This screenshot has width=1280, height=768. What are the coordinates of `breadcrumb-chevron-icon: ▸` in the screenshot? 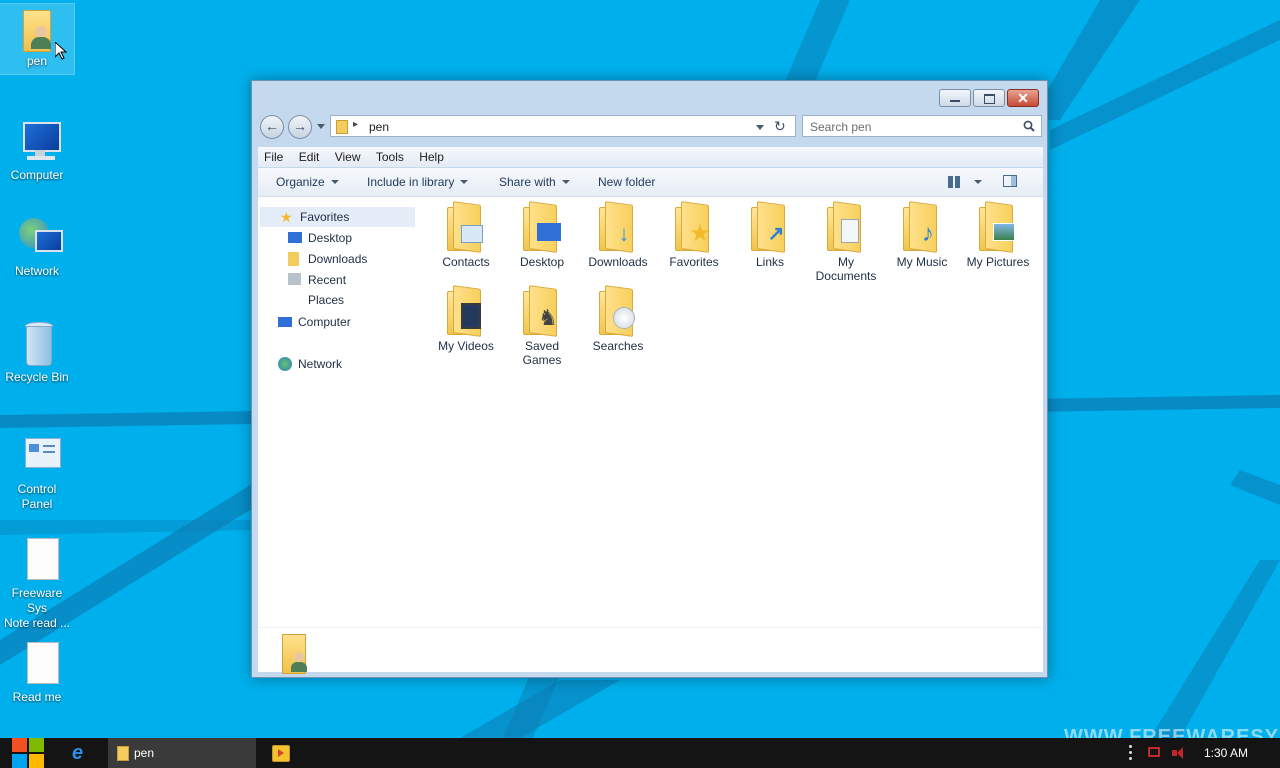 It's located at (356, 124).